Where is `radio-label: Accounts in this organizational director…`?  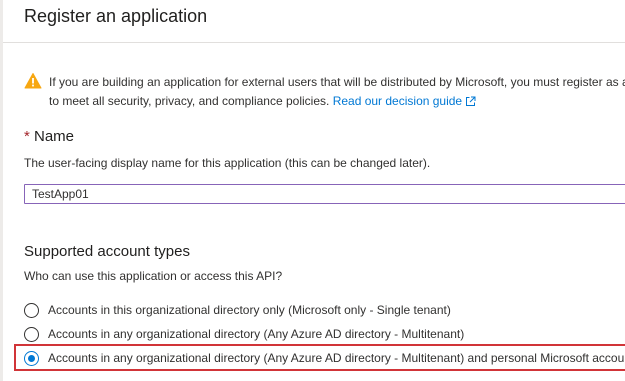 radio-label: Accounts in this organizational director… is located at coordinates (249, 310).